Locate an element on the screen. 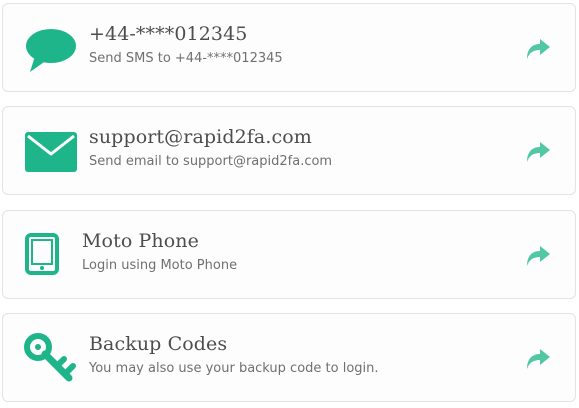 The height and width of the screenshot is (408, 579). method-title: Moto Phone is located at coordinates (140, 241).